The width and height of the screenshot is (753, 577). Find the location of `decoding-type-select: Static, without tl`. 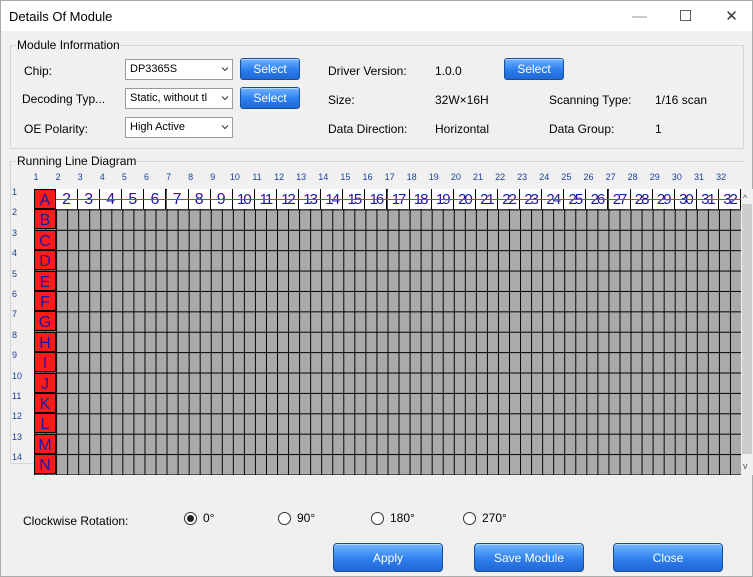

decoding-type-select: Static, without tl is located at coordinates (179, 98).